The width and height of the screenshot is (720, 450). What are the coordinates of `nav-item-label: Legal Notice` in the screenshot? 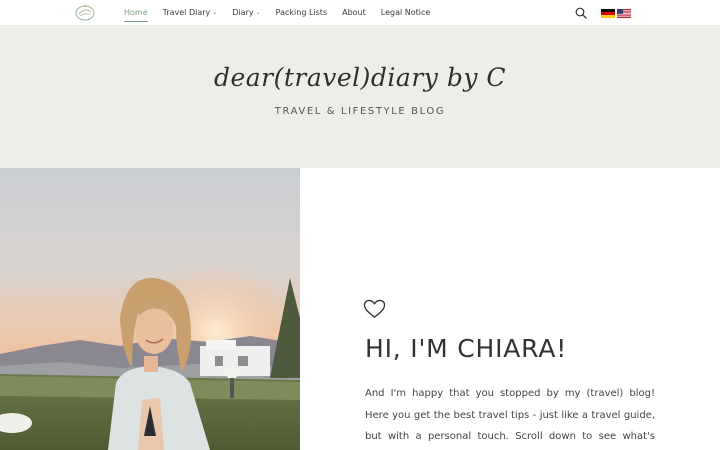 It's located at (405, 12).